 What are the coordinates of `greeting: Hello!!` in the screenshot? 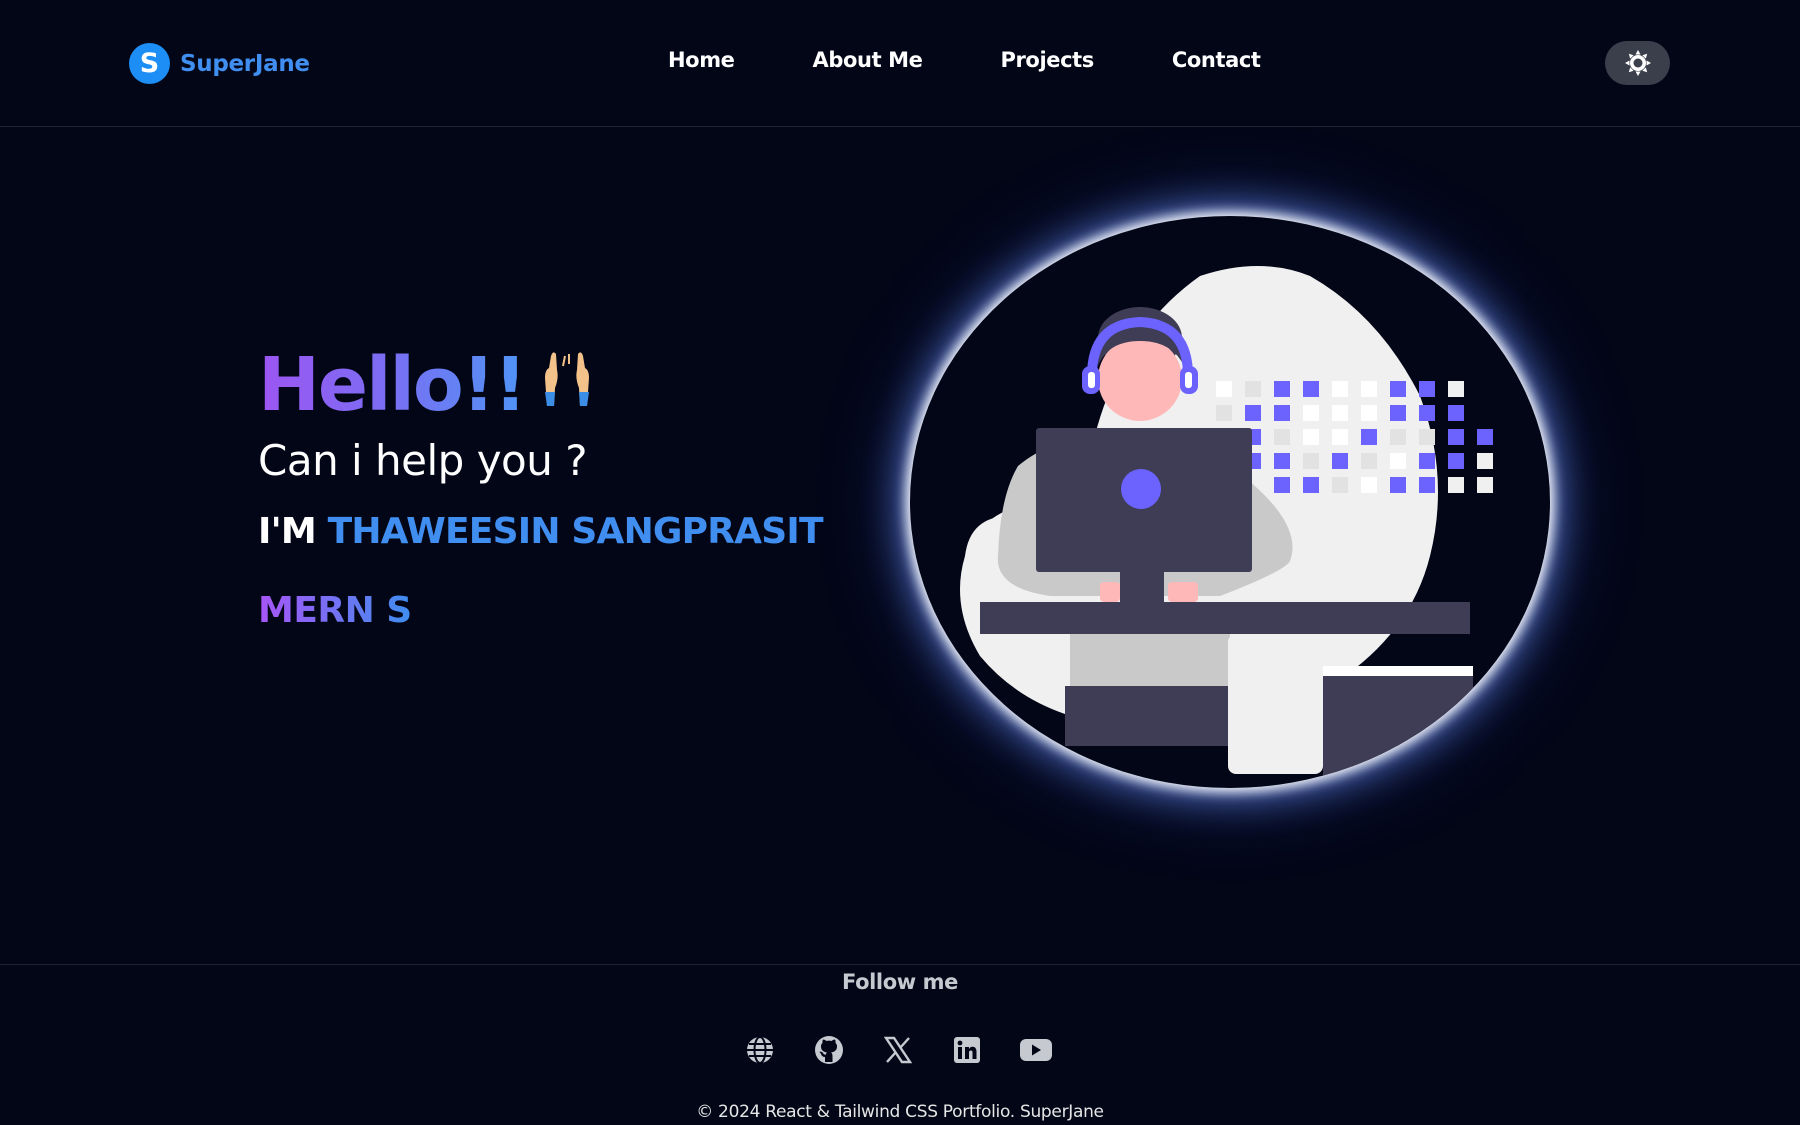 It's located at (540, 385).